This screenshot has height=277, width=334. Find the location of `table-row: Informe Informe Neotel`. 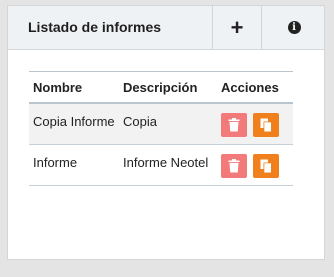

table-row: Informe Informe Neotel is located at coordinates (161, 165).